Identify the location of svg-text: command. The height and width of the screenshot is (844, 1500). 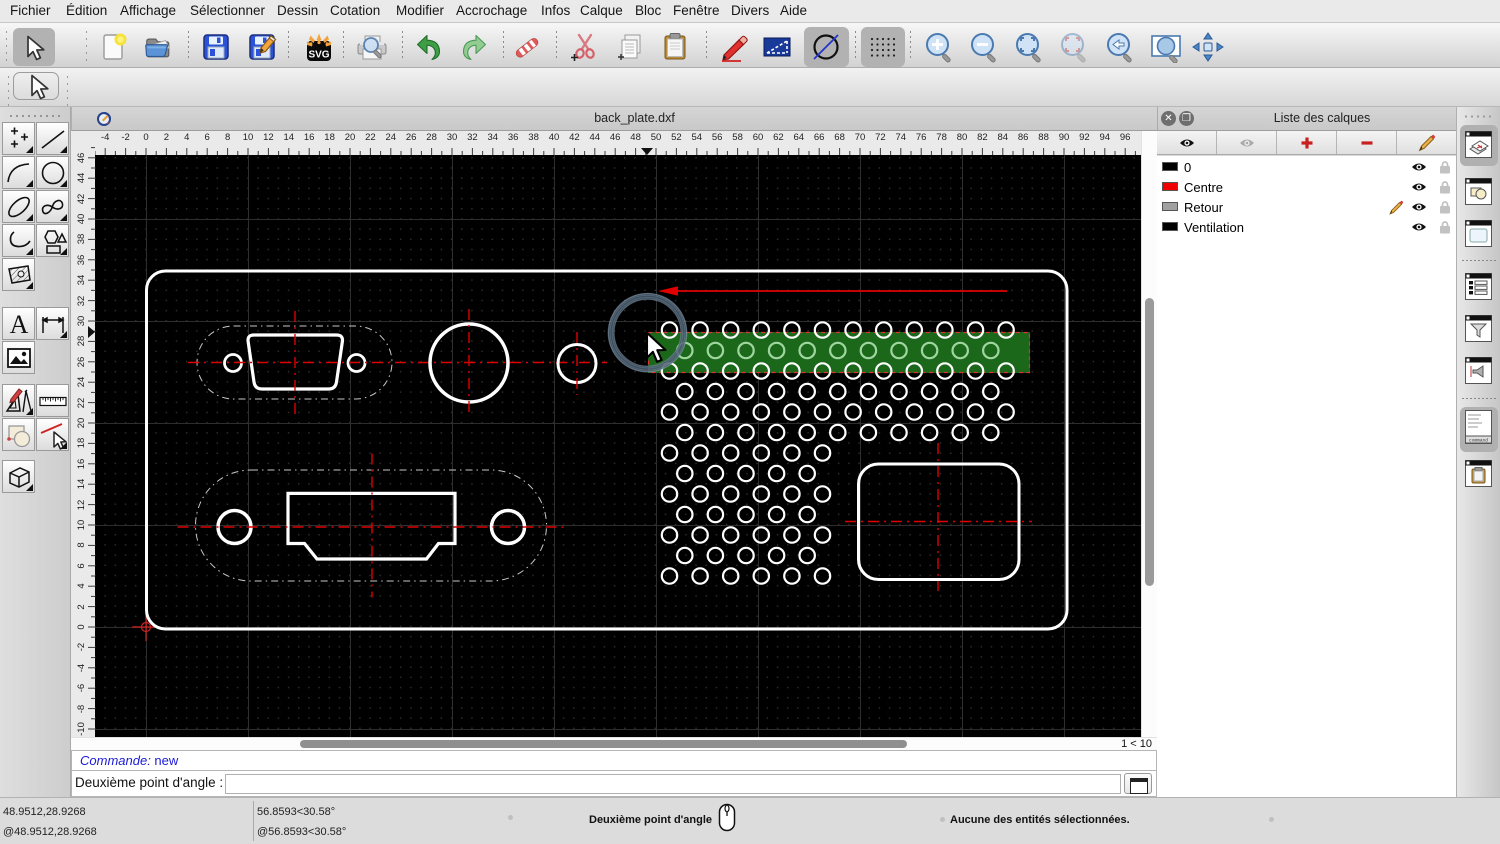
(1478, 441).